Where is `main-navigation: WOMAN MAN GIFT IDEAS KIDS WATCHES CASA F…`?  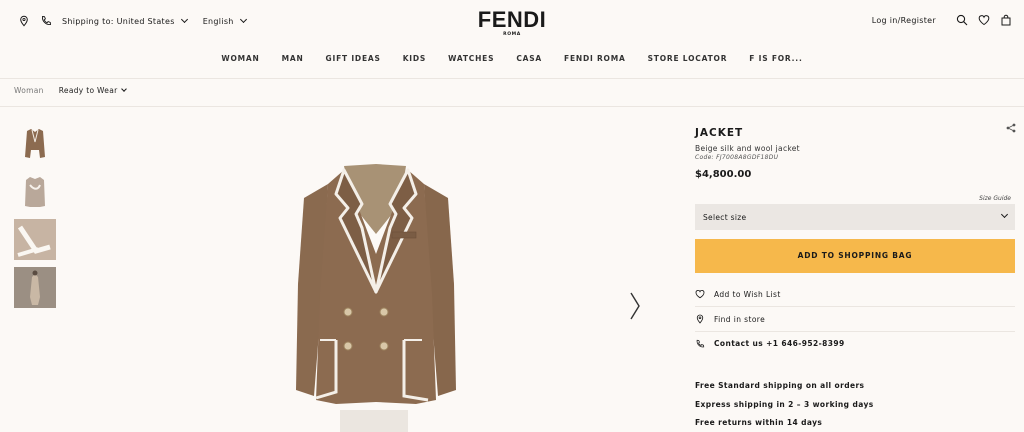 main-navigation: WOMAN MAN GIFT IDEAS KIDS WATCHES CASA F… is located at coordinates (512, 58).